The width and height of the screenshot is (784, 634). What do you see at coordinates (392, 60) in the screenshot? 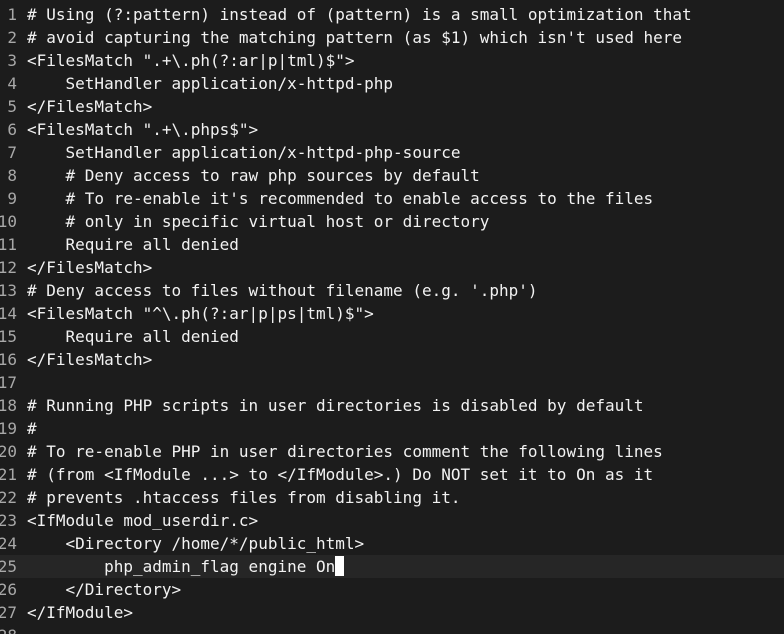
I see `editor-line: 3 <FilesMatch ".+\.ph(?:ar|p|tml)$">` at bounding box center [392, 60].